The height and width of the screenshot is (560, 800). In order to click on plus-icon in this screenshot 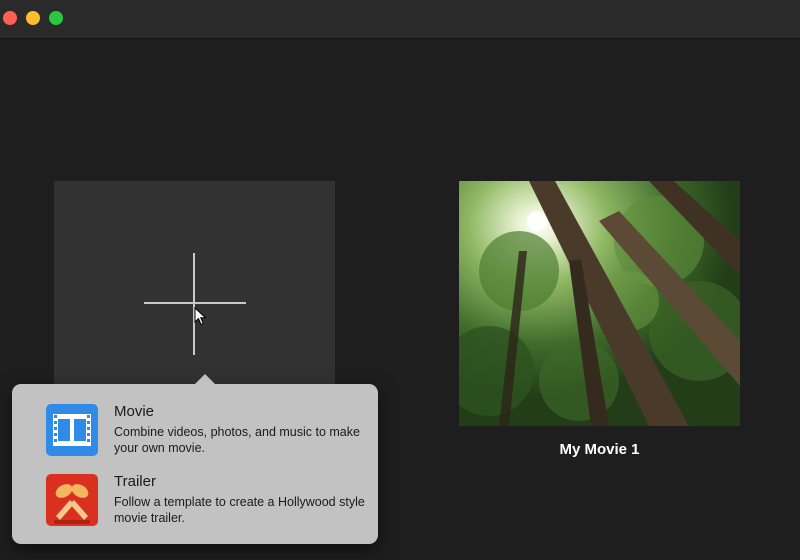, I will do `click(195, 303)`.